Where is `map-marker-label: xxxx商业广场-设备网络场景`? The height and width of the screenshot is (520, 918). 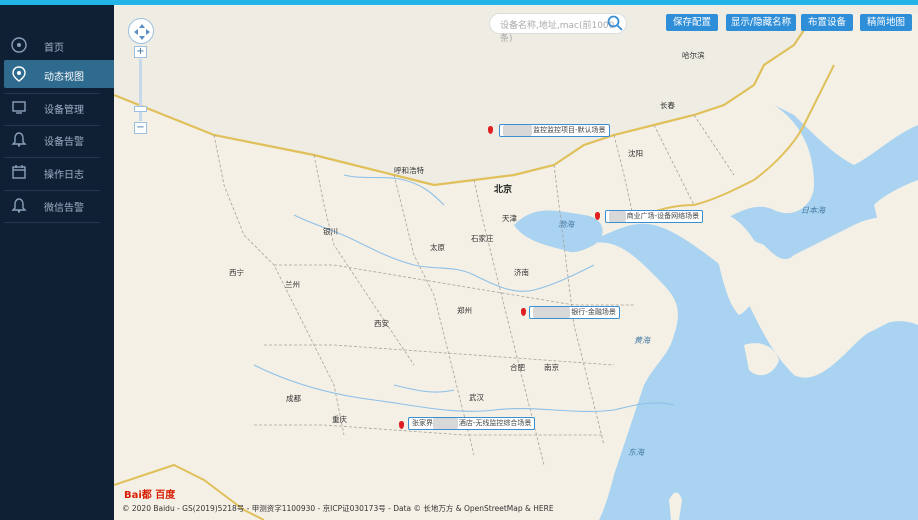
map-marker-label: xxxx商业广场-设备网络场景 is located at coordinates (654, 216).